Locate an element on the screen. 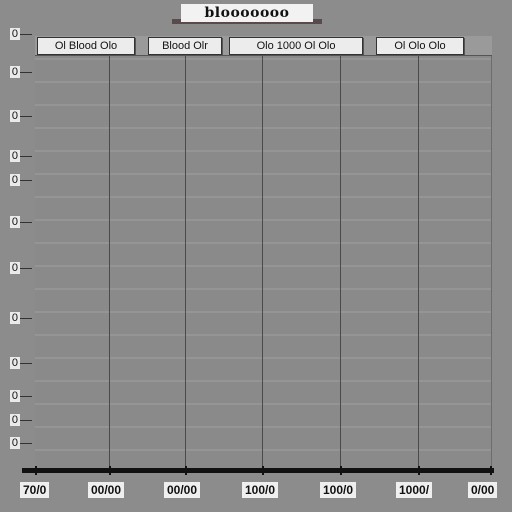 This screenshot has height=512, width=512. x-axis-label: 70/0 is located at coordinates (35, 490).